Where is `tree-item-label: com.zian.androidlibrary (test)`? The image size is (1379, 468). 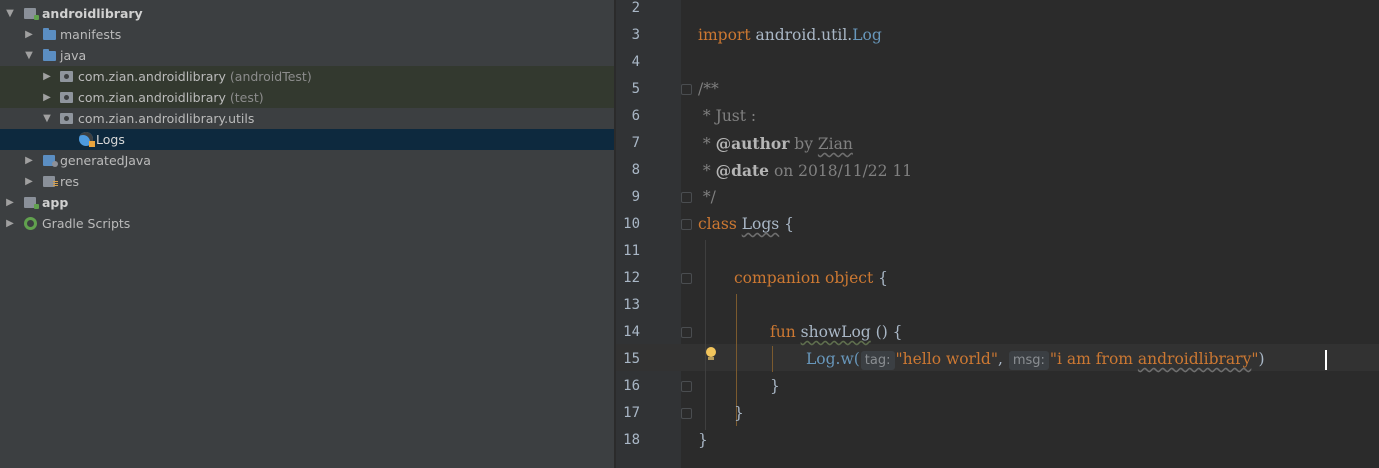 tree-item-label: com.zian.androidlibrary (test) is located at coordinates (171, 97).